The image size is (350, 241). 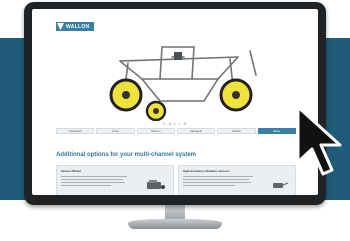 What do you see at coordinates (196, 131) in the screenshot?
I see `tab-messgeraet: Messgerät` at bounding box center [196, 131].